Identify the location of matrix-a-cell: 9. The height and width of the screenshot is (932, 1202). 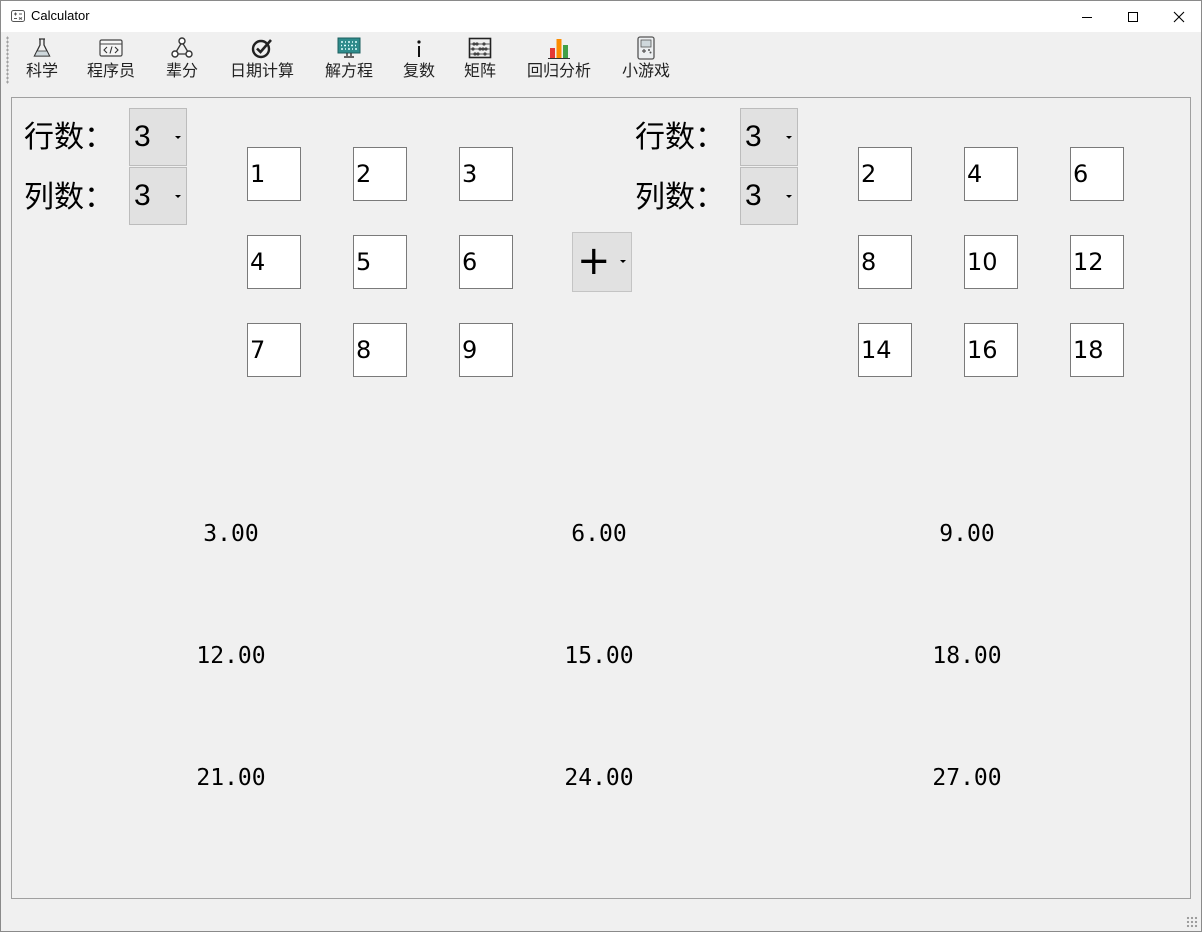
(486, 350).